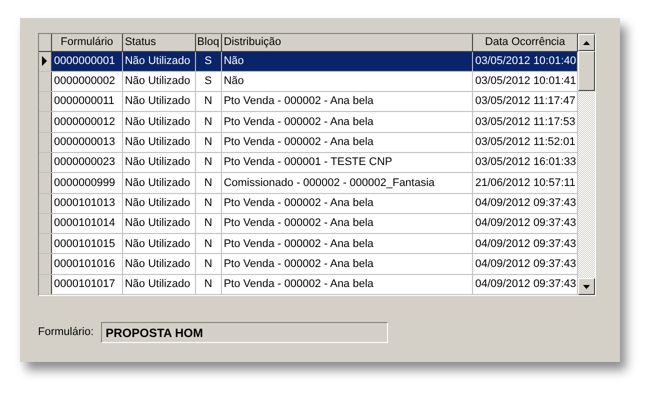 The height and width of the screenshot is (406, 656). What do you see at coordinates (87, 264) in the screenshot?
I see `table-cell: 0000101016` at bounding box center [87, 264].